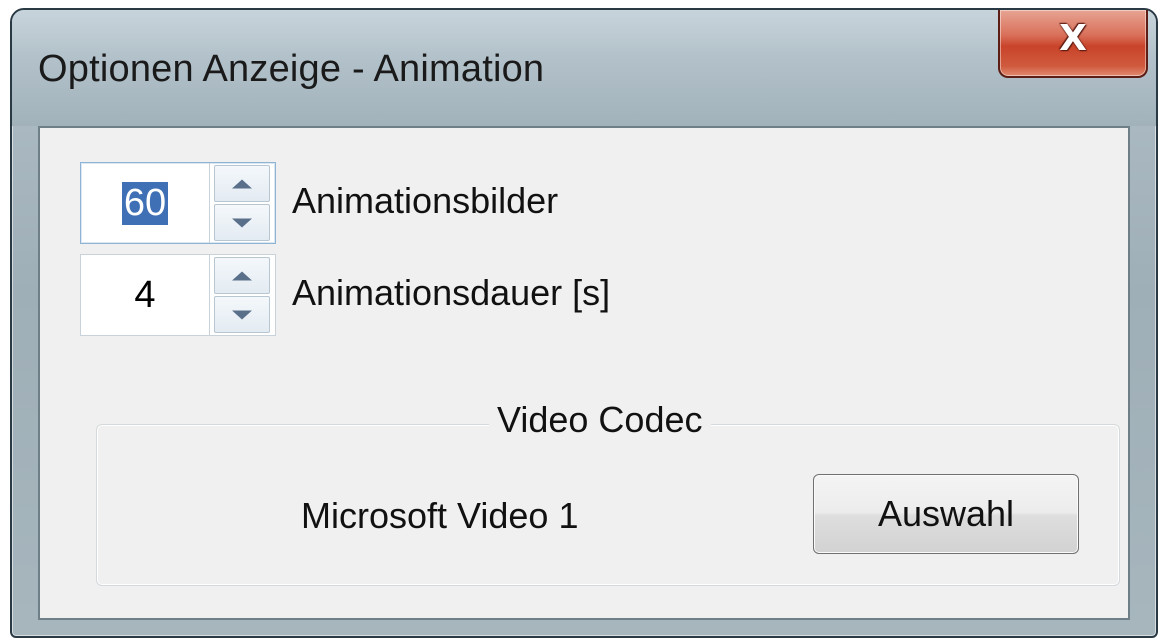 This screenshot has height=644, width=1171. Describe the element at coordinates (600, 420) in the screenshot. I see `video-codec-group-title: Video Codec` at that location.